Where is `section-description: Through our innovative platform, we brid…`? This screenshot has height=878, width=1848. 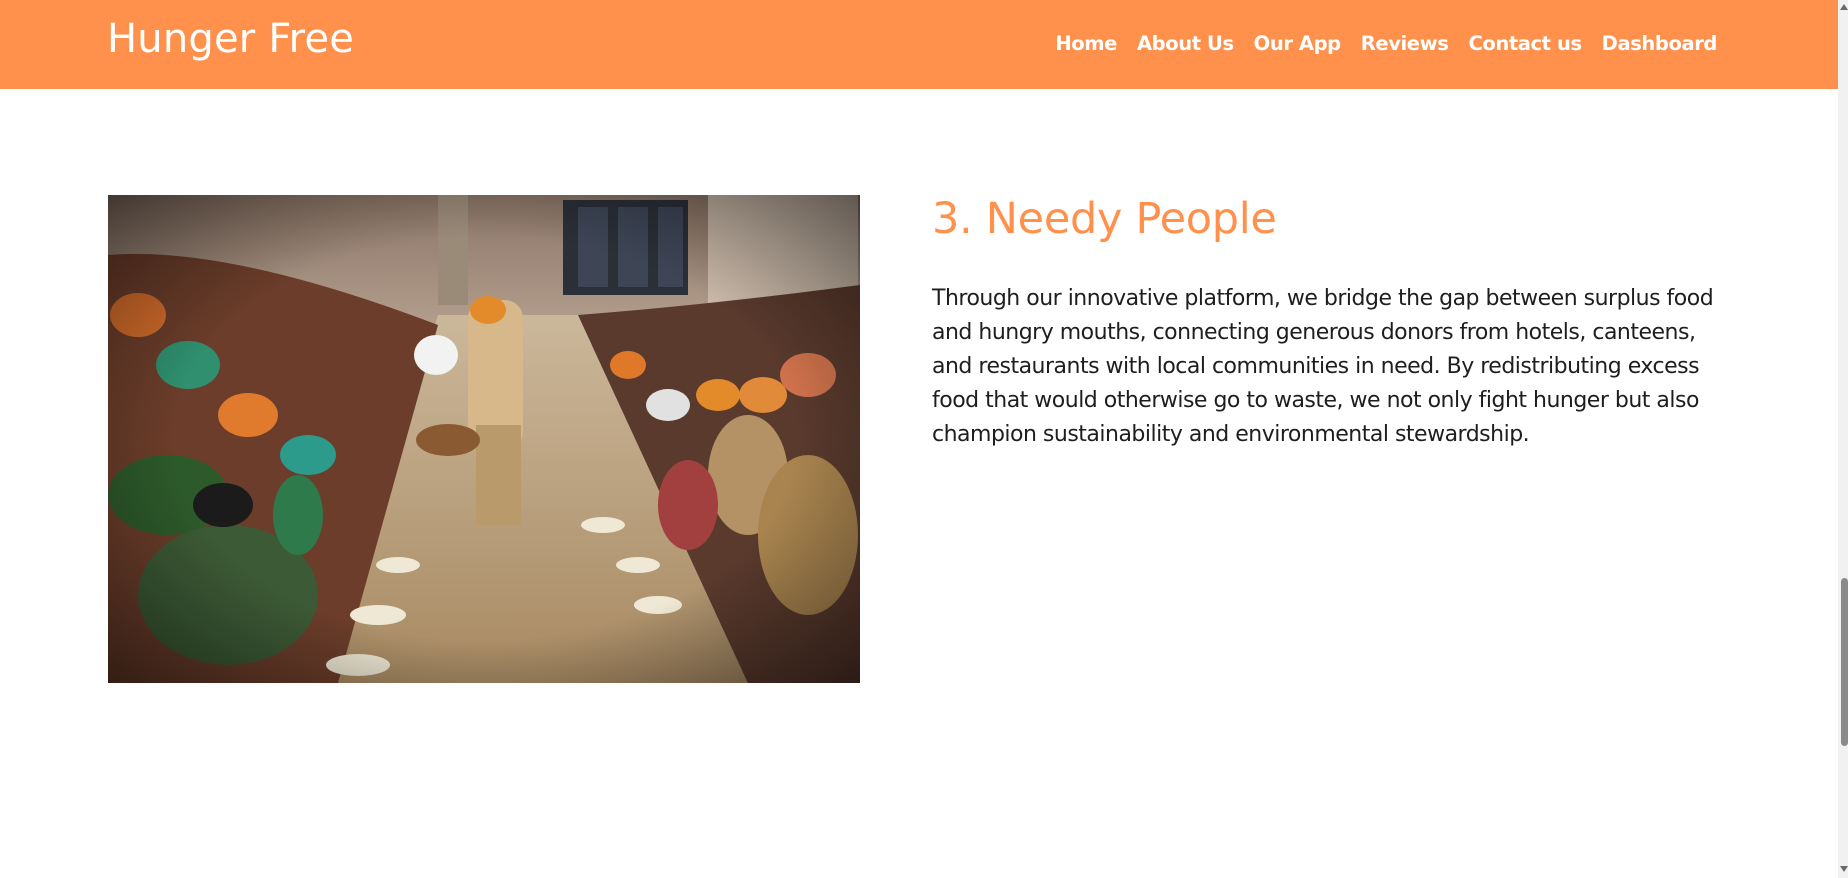
section-description: Through our innovative platform, we brid… is located at coordinates (1323, 366).